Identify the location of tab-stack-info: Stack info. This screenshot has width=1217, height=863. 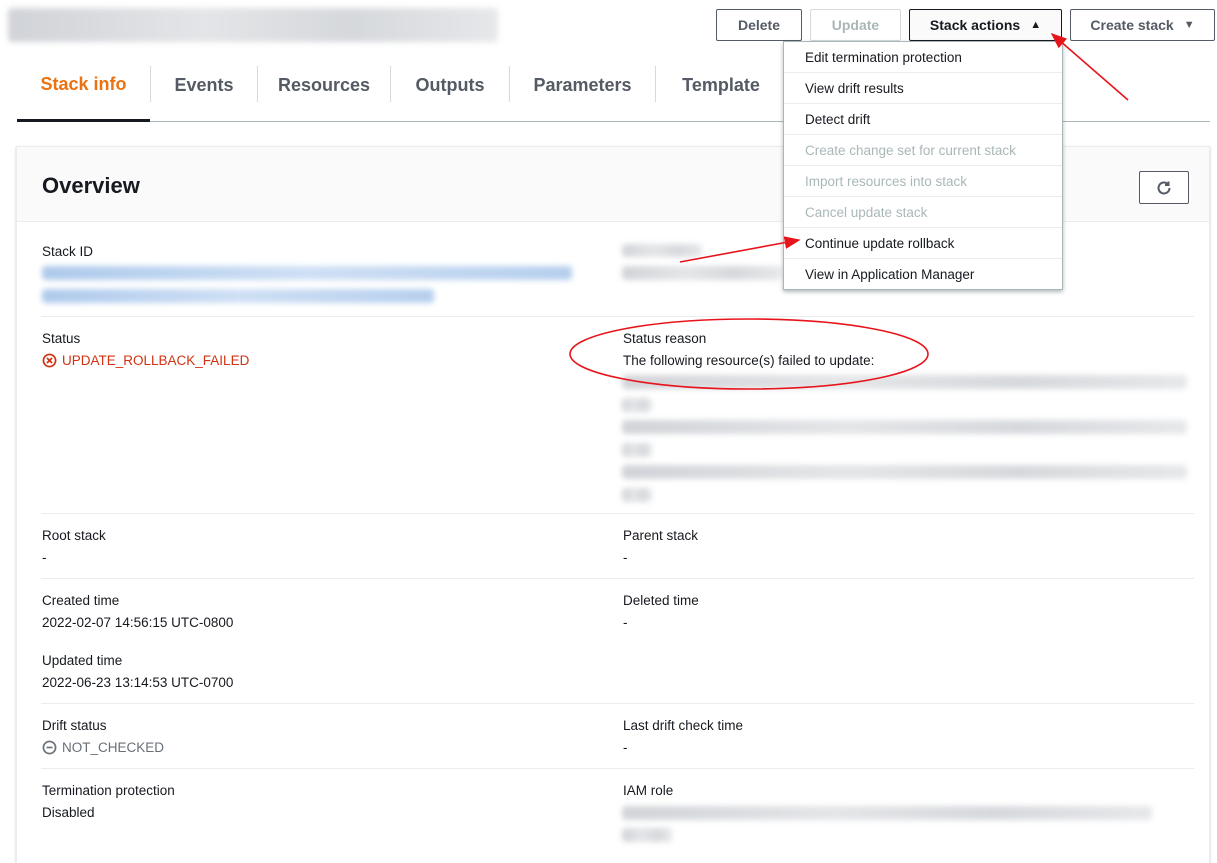
(83, 86).